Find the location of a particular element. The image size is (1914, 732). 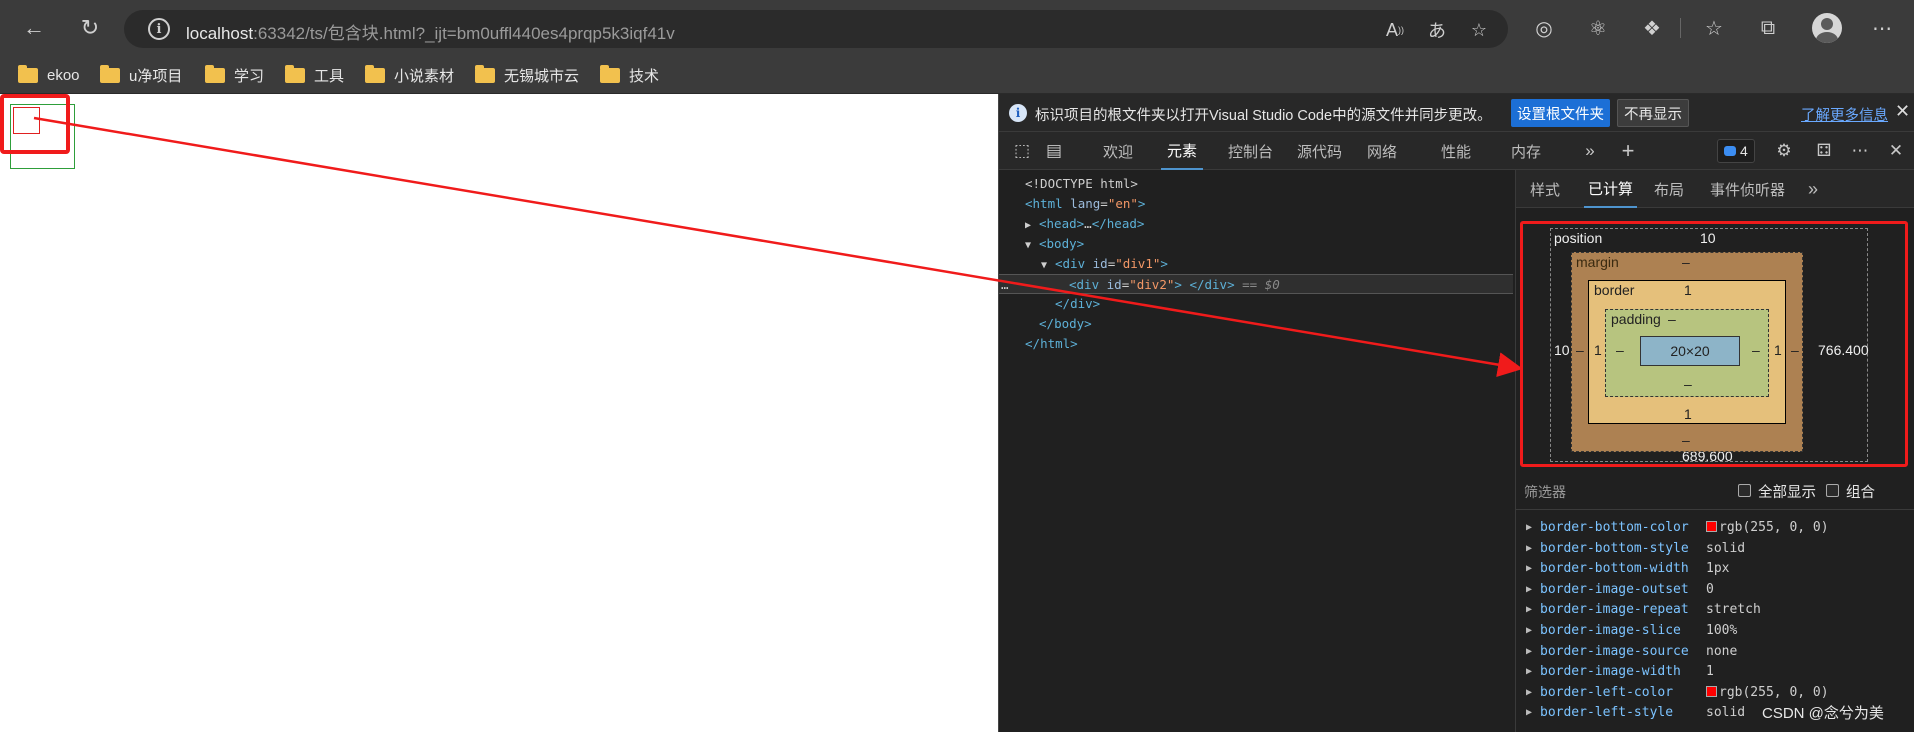

settings-gear-icon: ⚙ is located at coordinates (1784, 151).